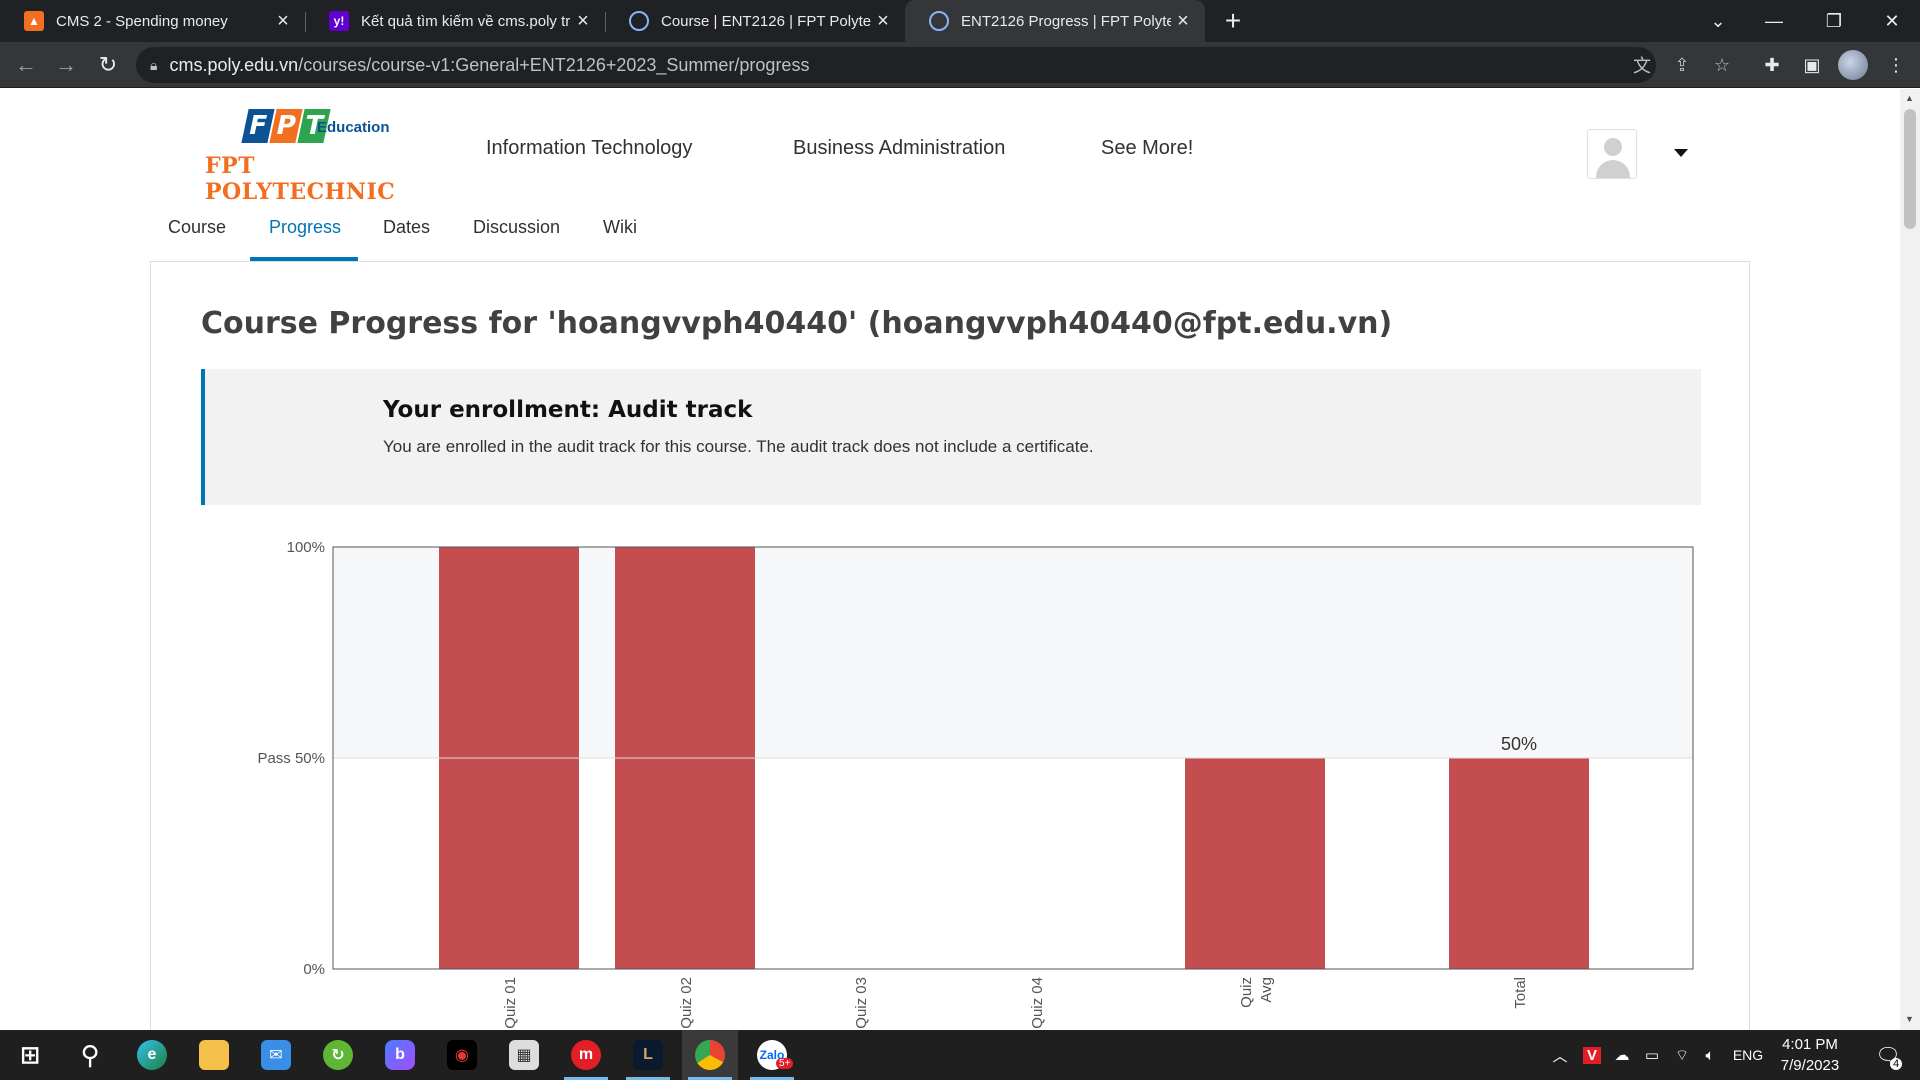 The height and width of the screenshot is (1080, 1920). I want to click on file-explorer-icon, so click(214, 1055).